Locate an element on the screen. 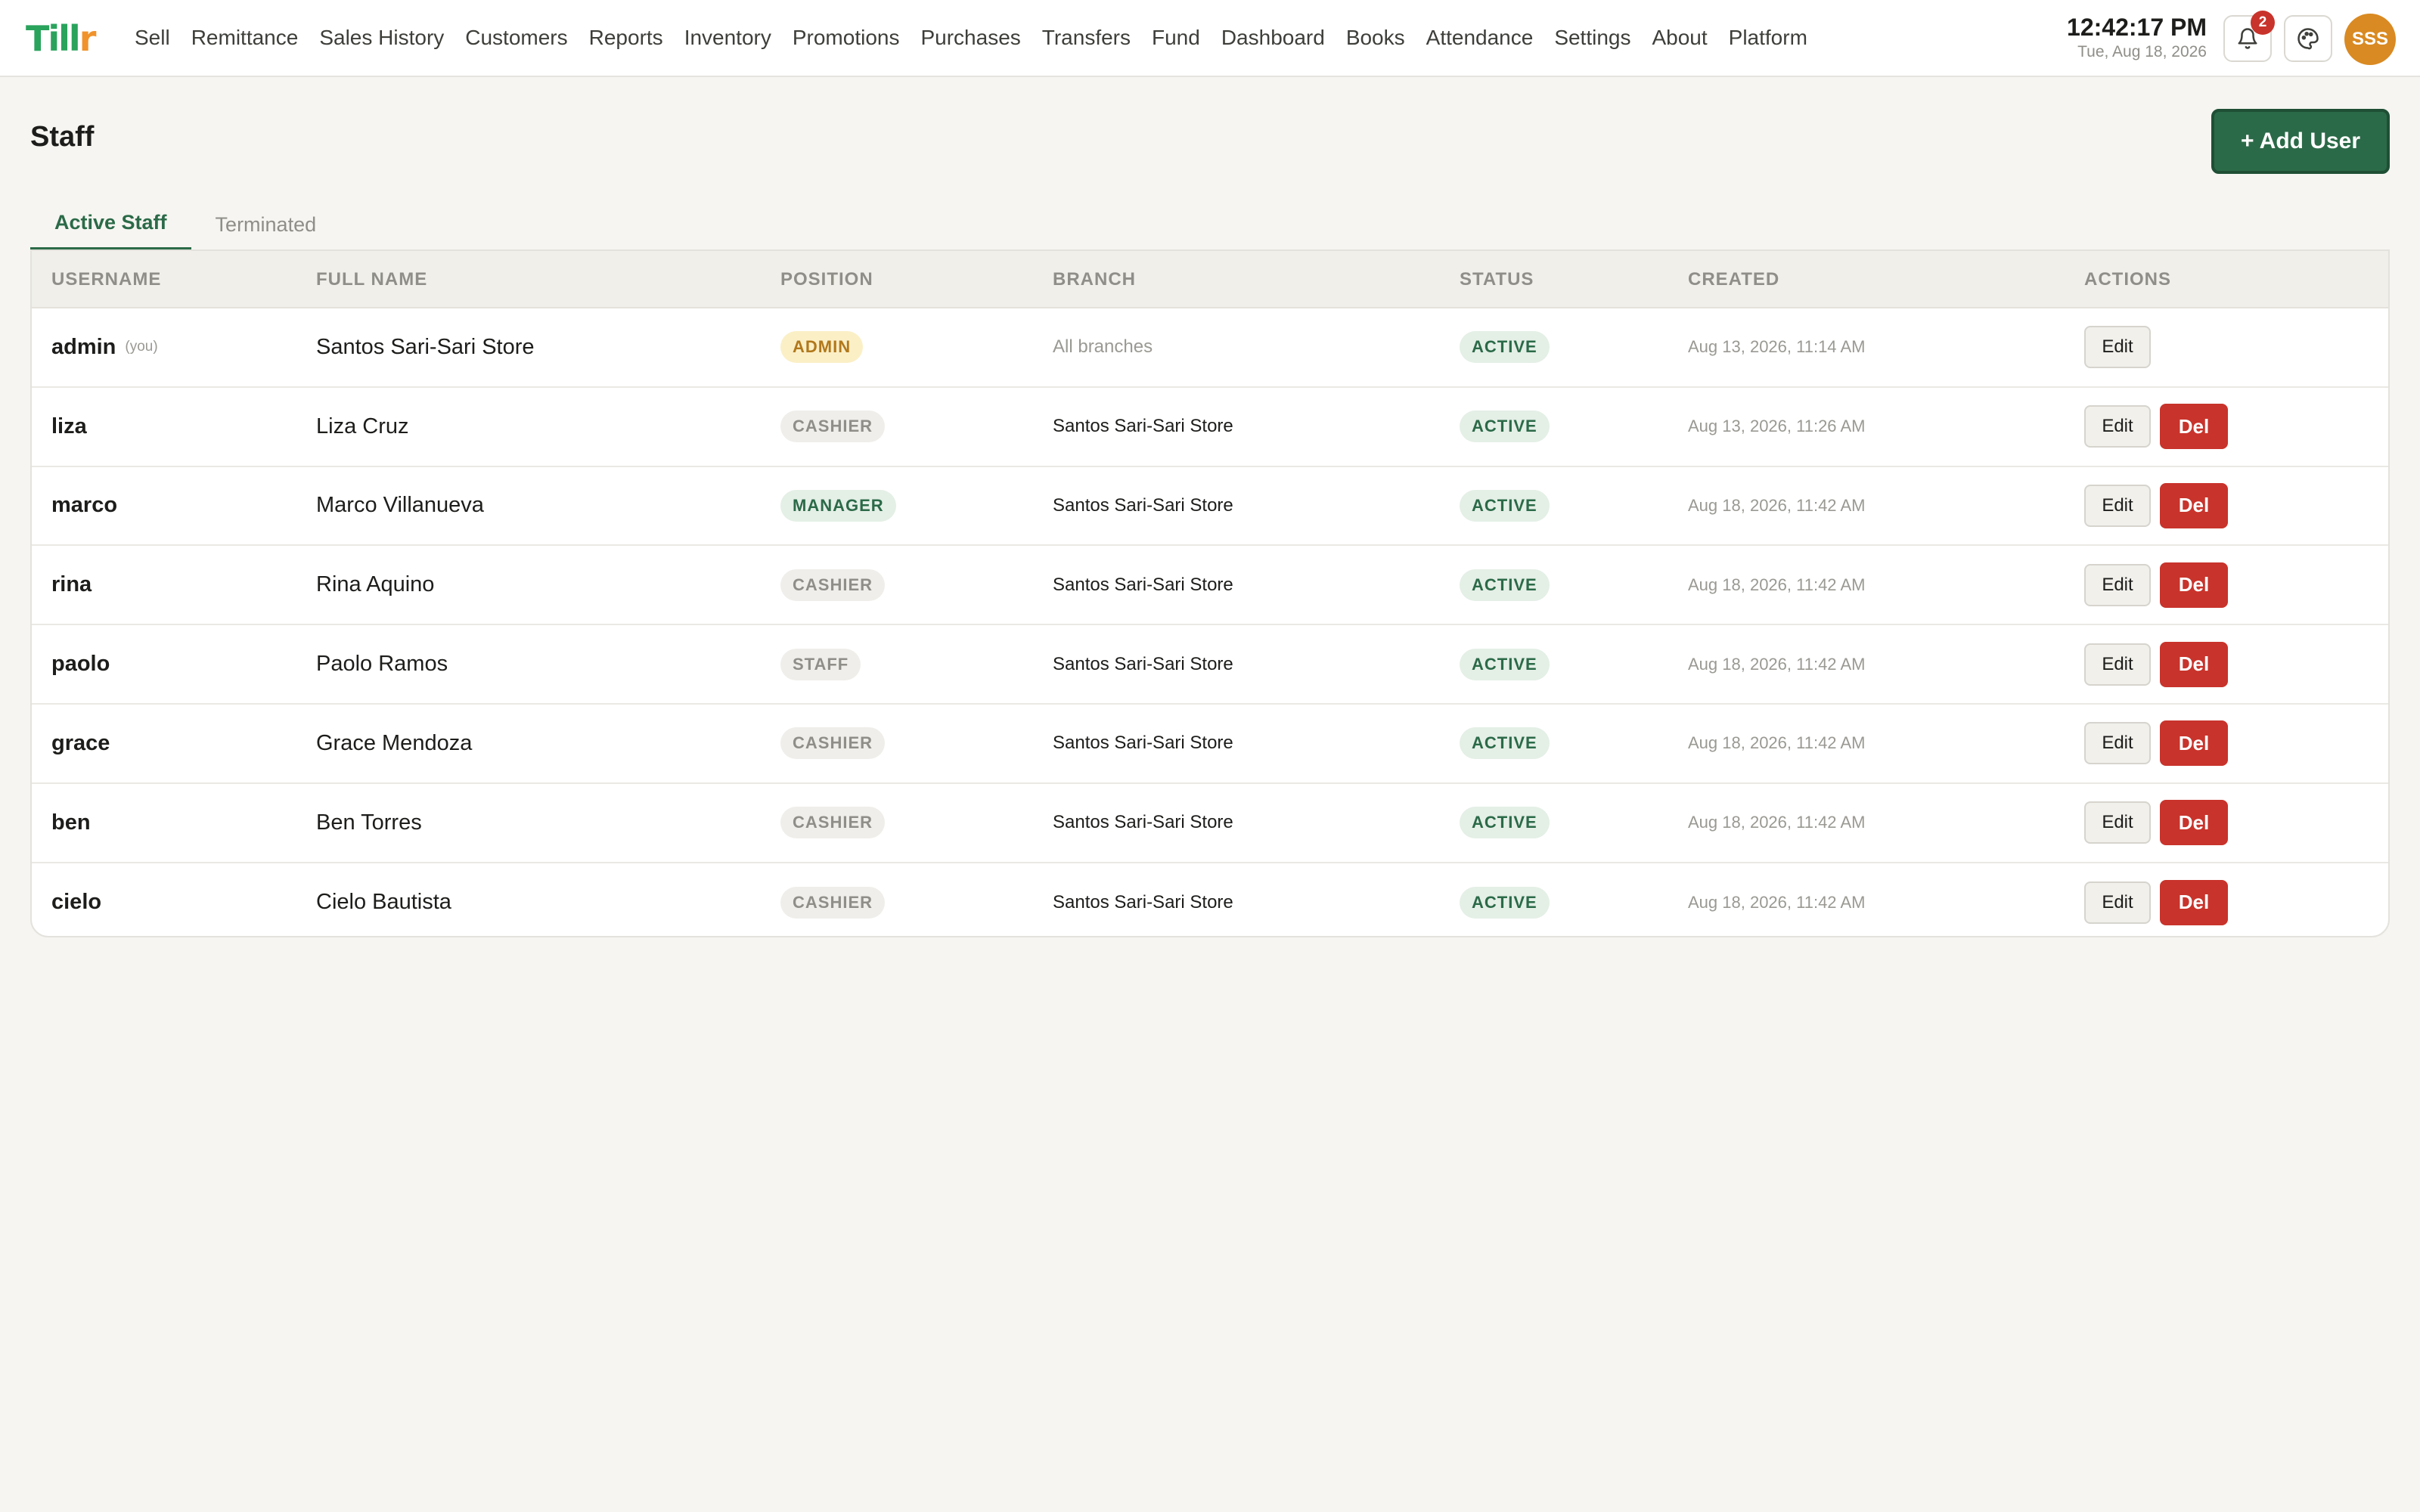 This screenshot has width=2420, height=1512. column-header-position: POSITION is located at coordinates (826, 279).